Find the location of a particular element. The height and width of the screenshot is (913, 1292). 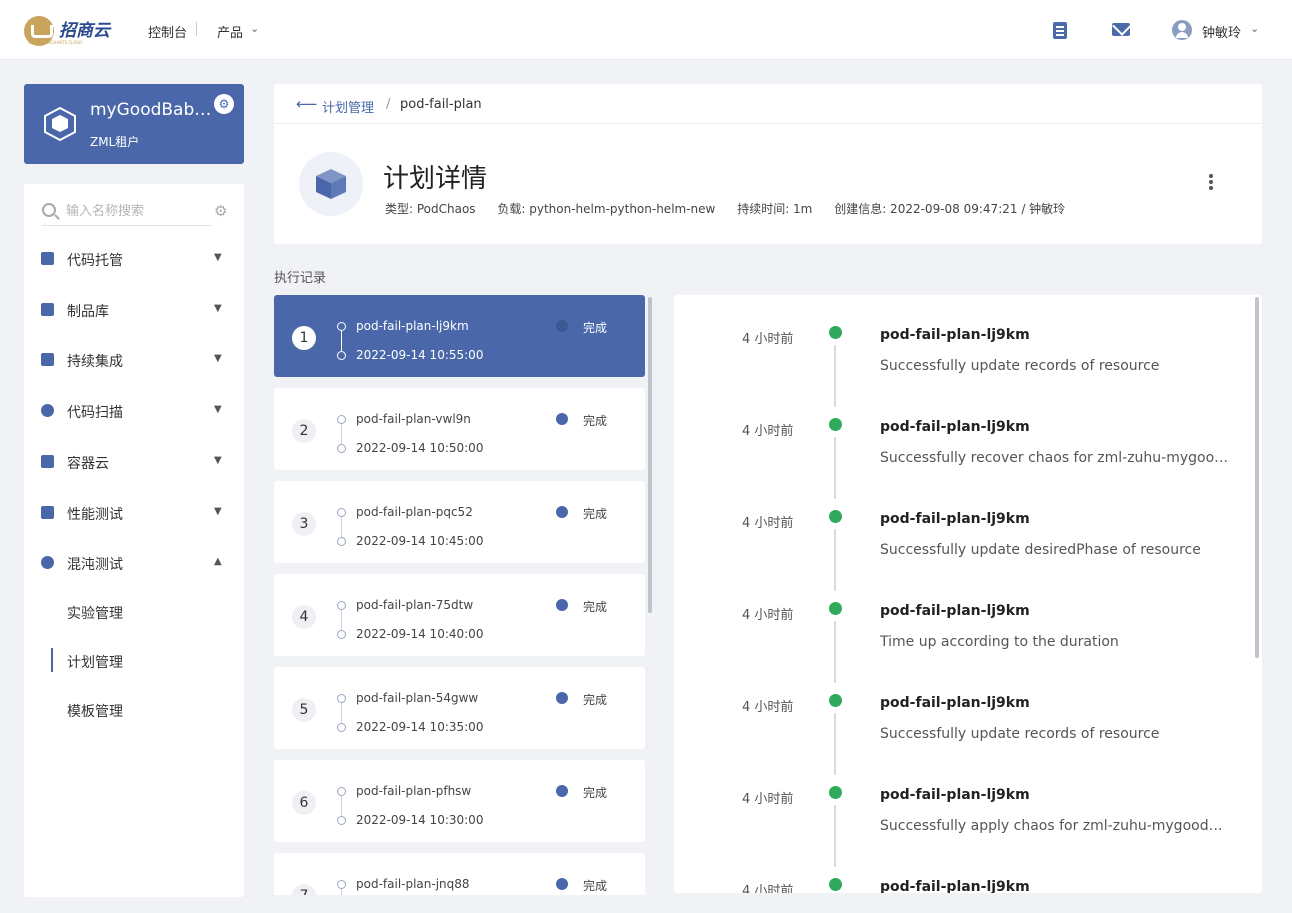

tenant-subtitle: ZML租户 is located at coordinates (115, 142).